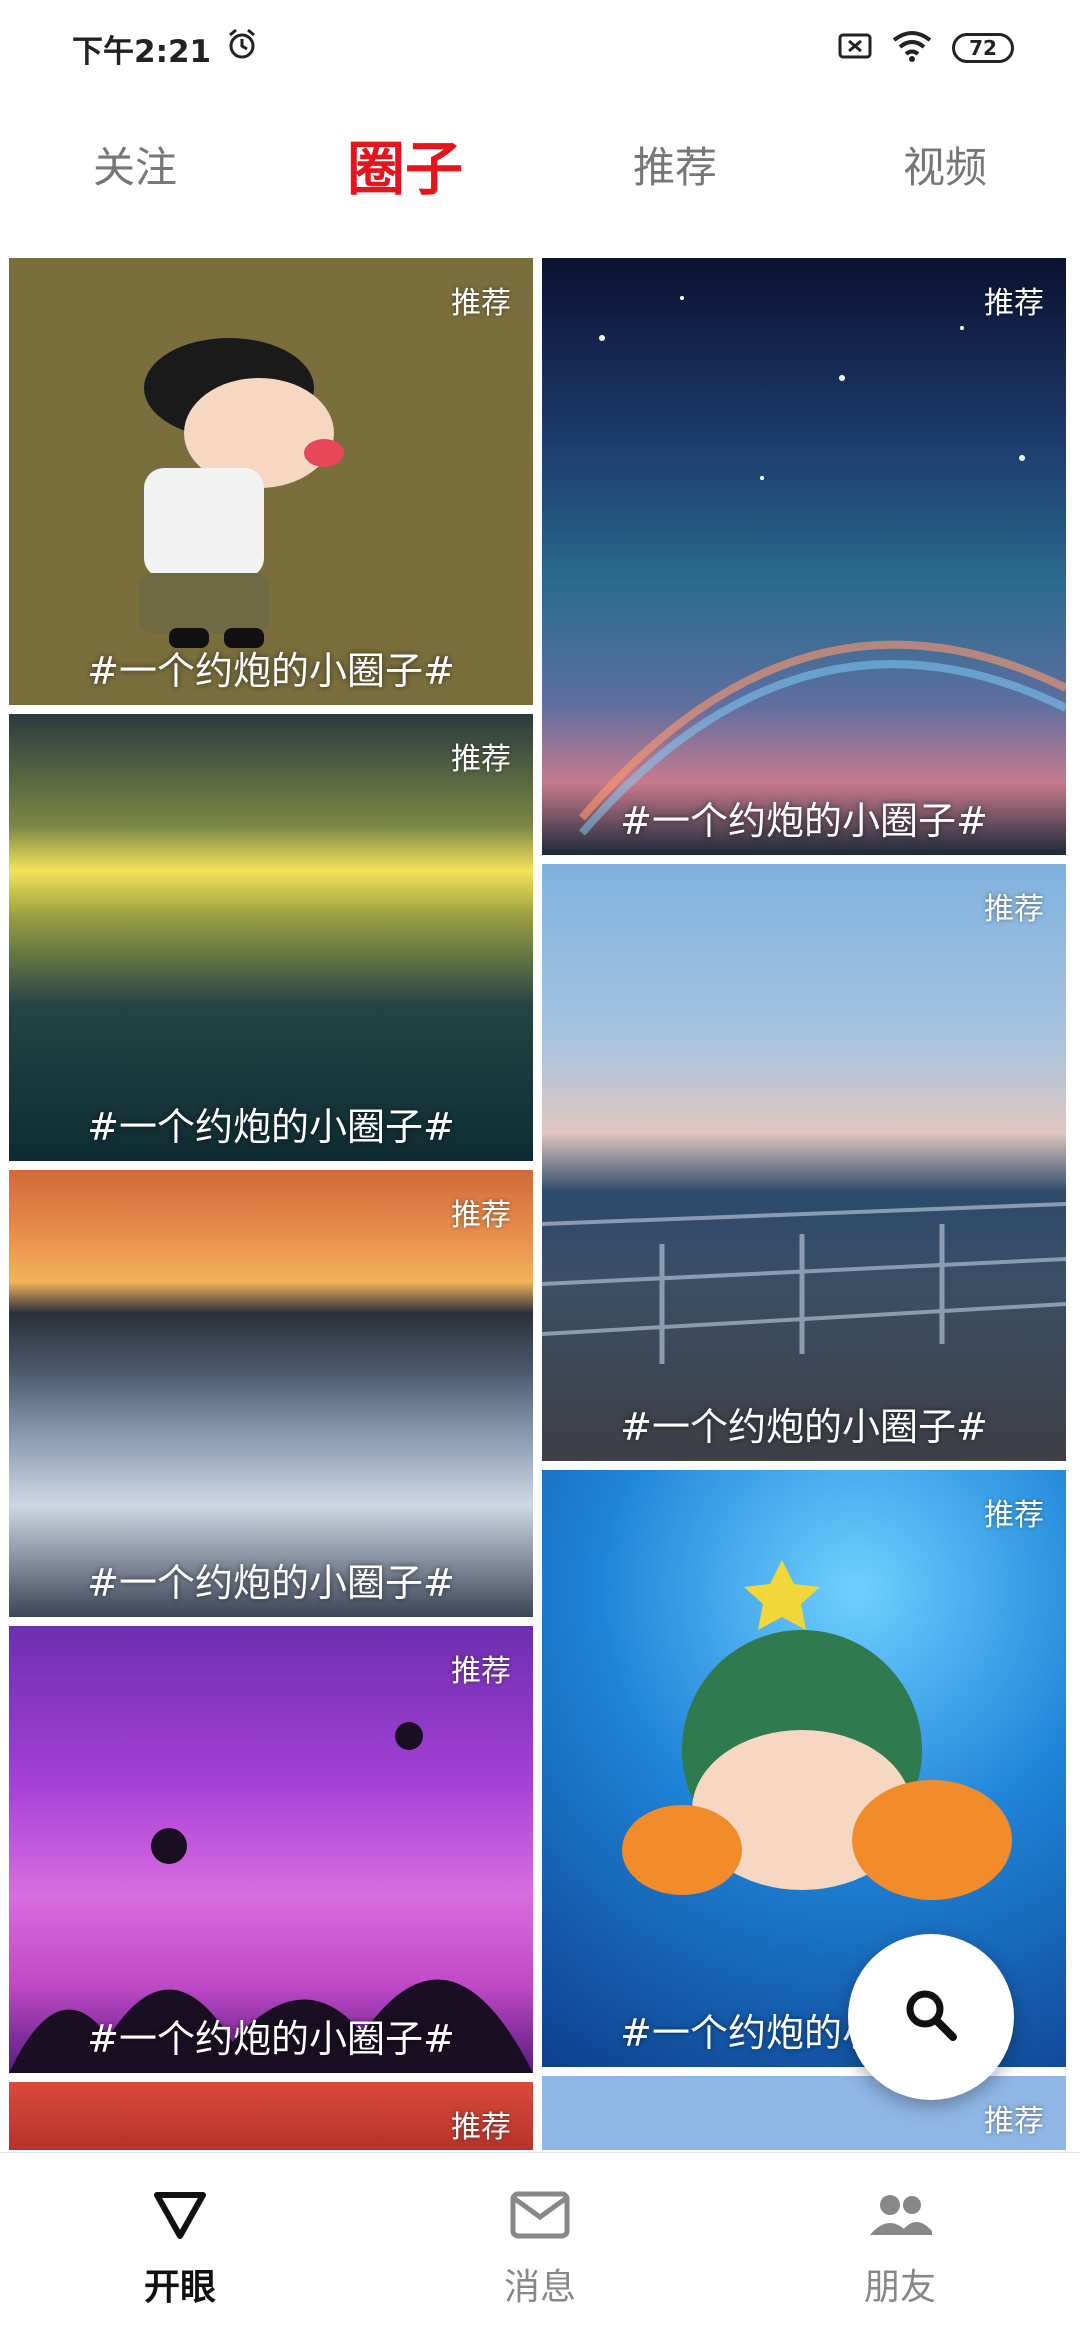  Describe the element at coordinates (179, 2287) in the screenshot. I see `nav-label: 开眼` at that location.